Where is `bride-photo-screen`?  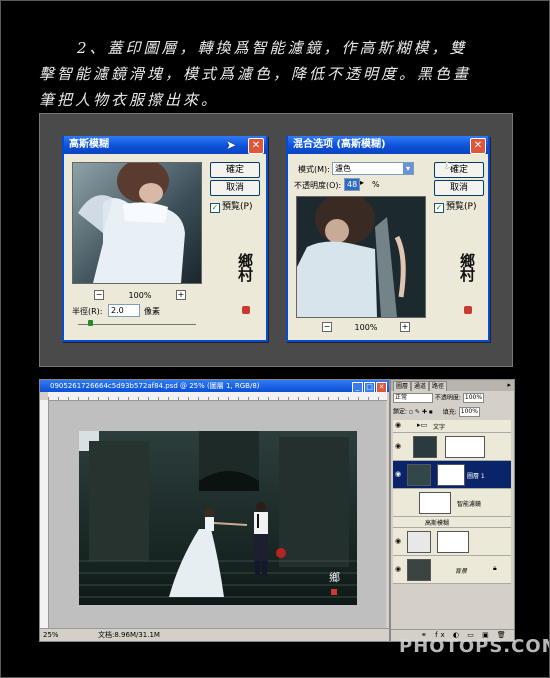
bride-photo-screen is located at coordinates (361, 257).